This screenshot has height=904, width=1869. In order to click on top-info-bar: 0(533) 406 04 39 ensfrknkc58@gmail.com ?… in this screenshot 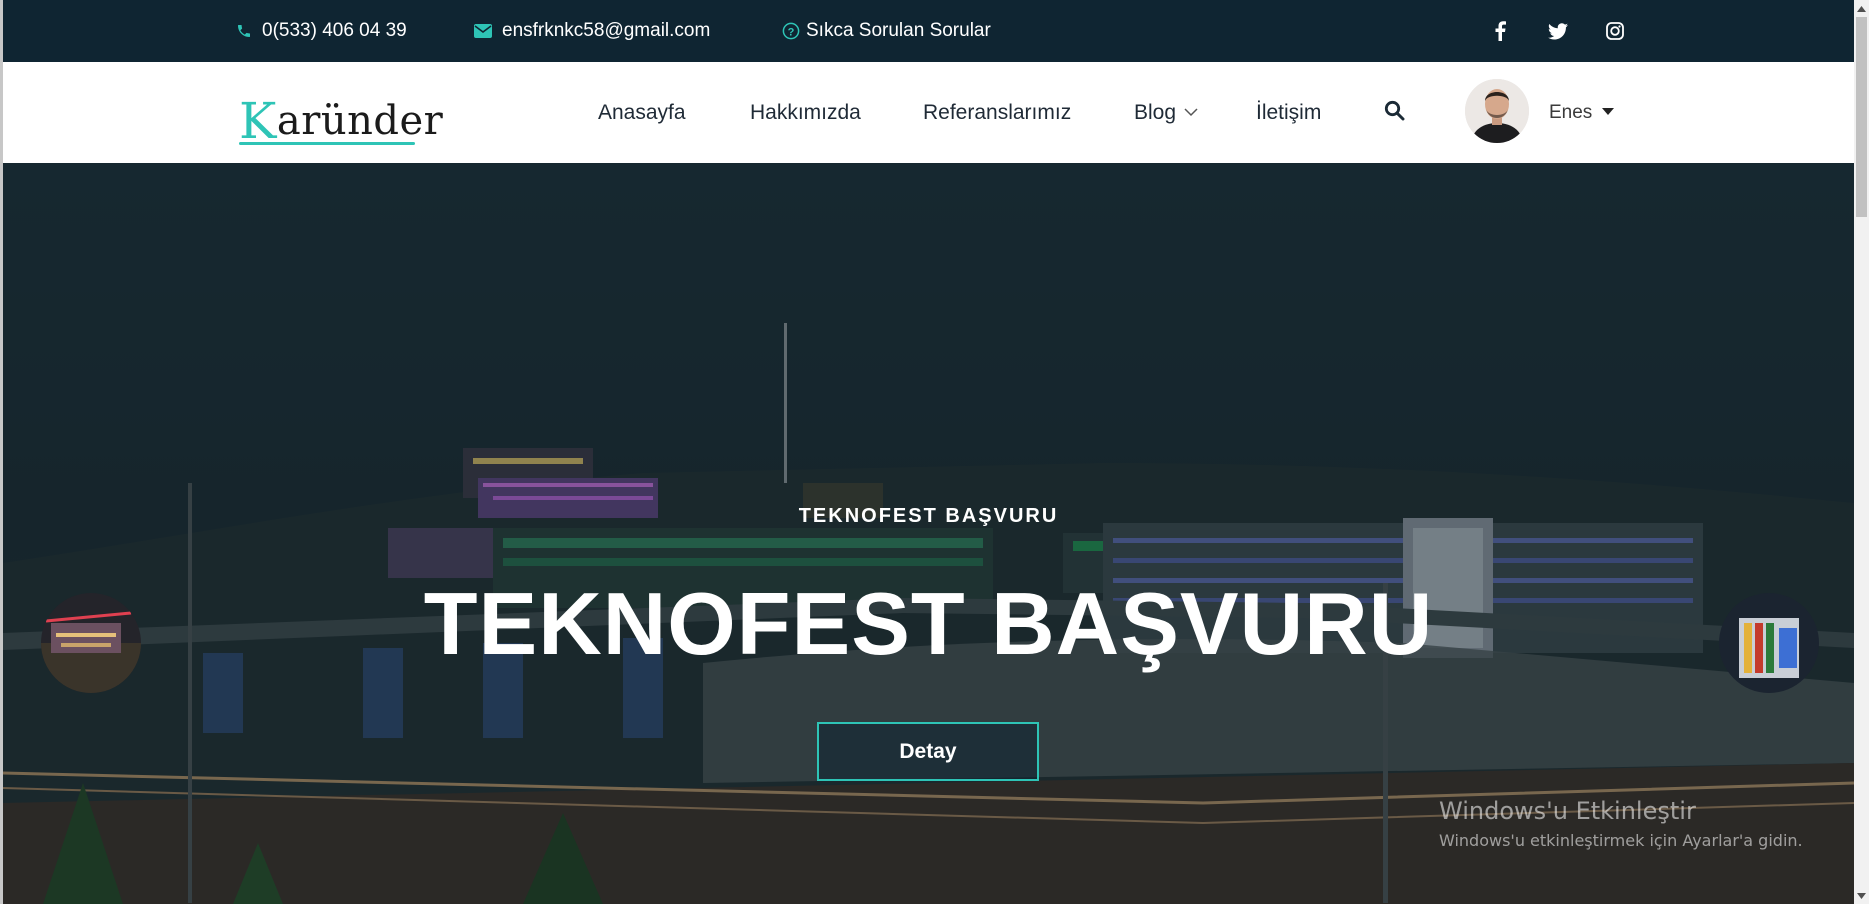, I will do `click(928, 31)`.